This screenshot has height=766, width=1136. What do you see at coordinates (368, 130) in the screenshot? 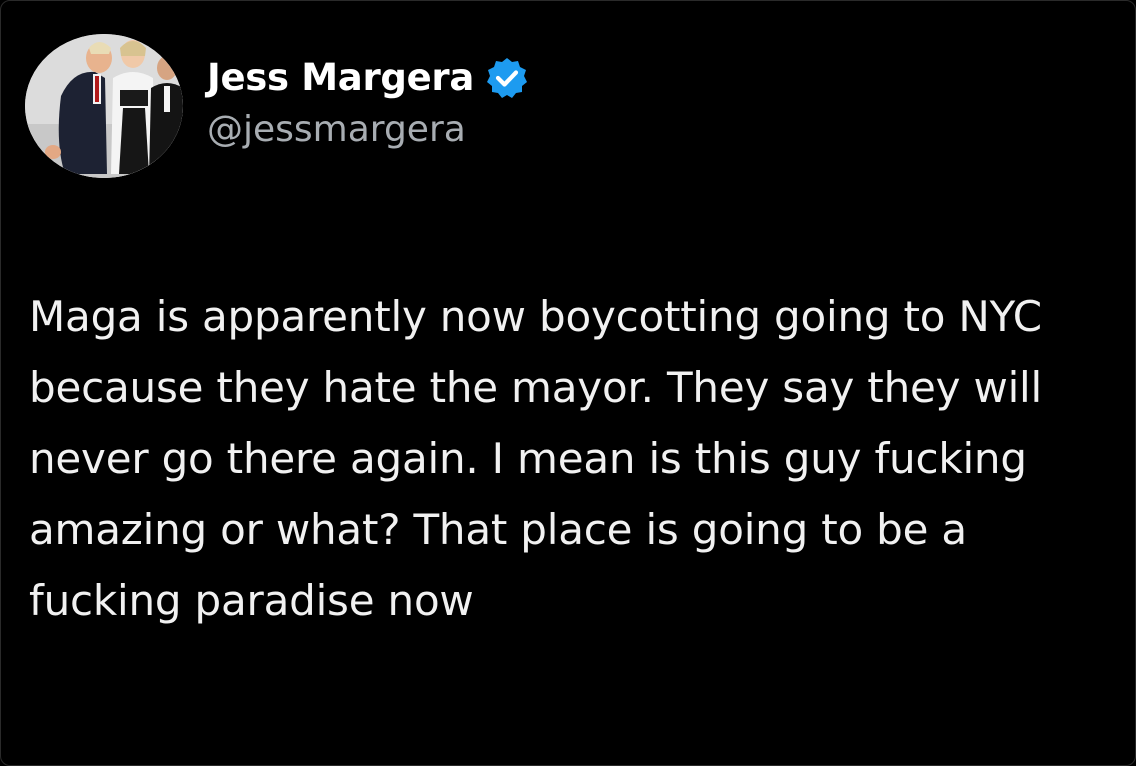
I see `user-handle: @jessmargera` at bounding box center [368, 130].